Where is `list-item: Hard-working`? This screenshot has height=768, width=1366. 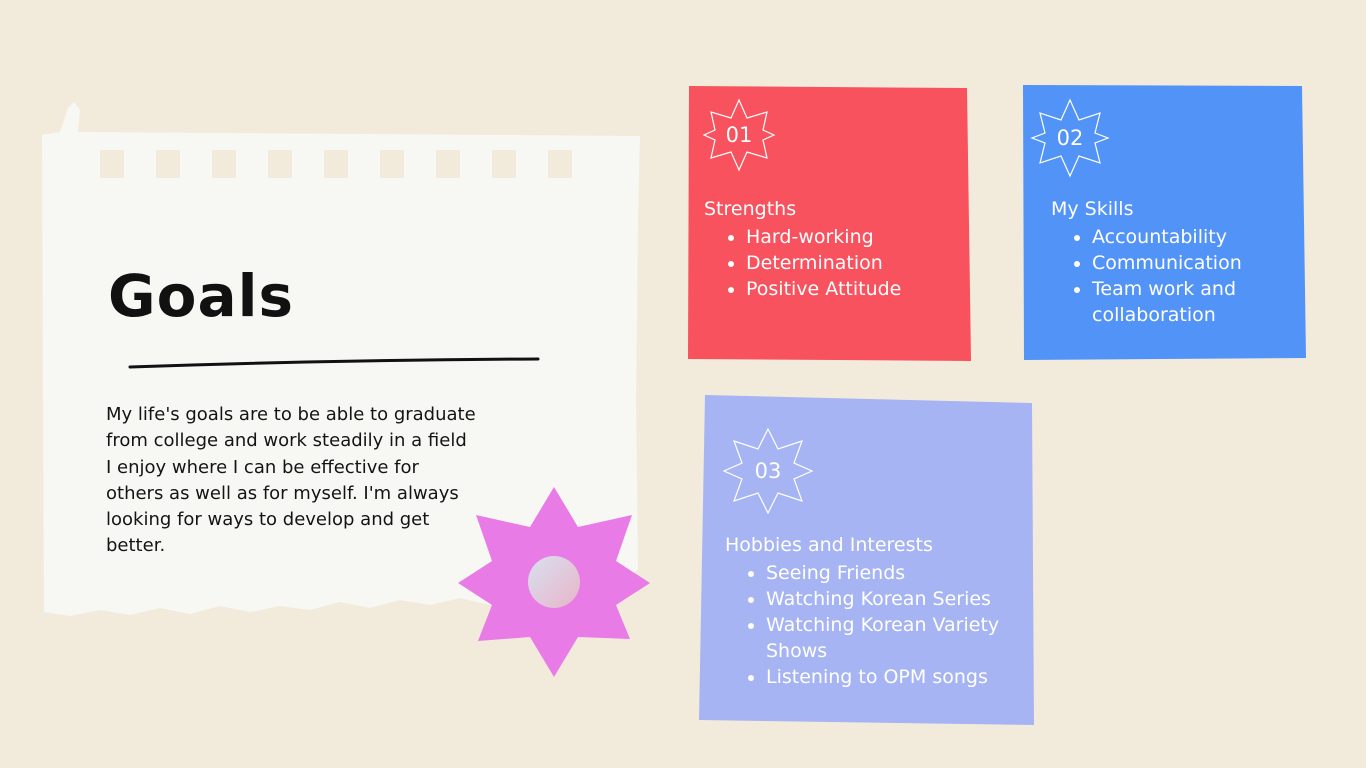
list-item: Hard-working is located at coordinates (861, 237).